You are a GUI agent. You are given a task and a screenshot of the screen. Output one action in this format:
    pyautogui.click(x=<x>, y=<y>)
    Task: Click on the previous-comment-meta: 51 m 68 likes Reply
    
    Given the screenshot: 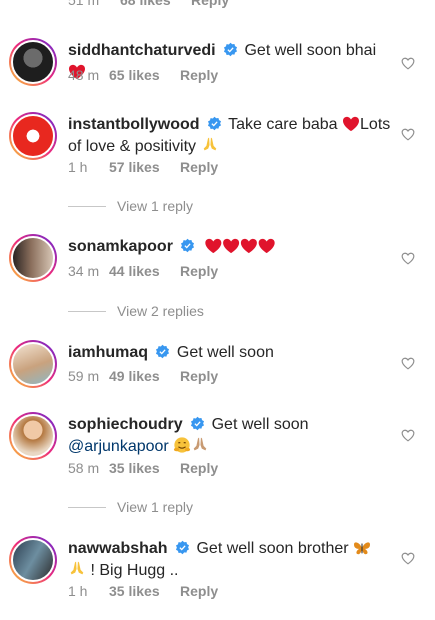 What is the action you would take?
    pyautogui.click(x=148, y=4)
    